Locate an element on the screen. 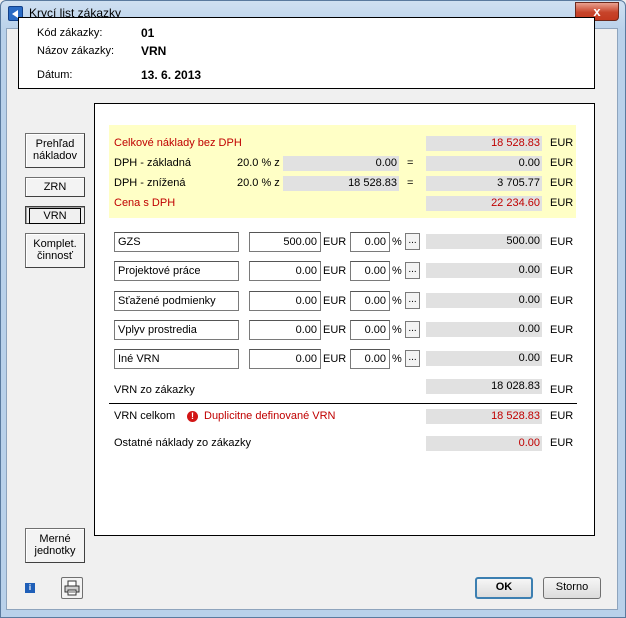  komplet-line2: činnosť is located at coordinates (55, 256).